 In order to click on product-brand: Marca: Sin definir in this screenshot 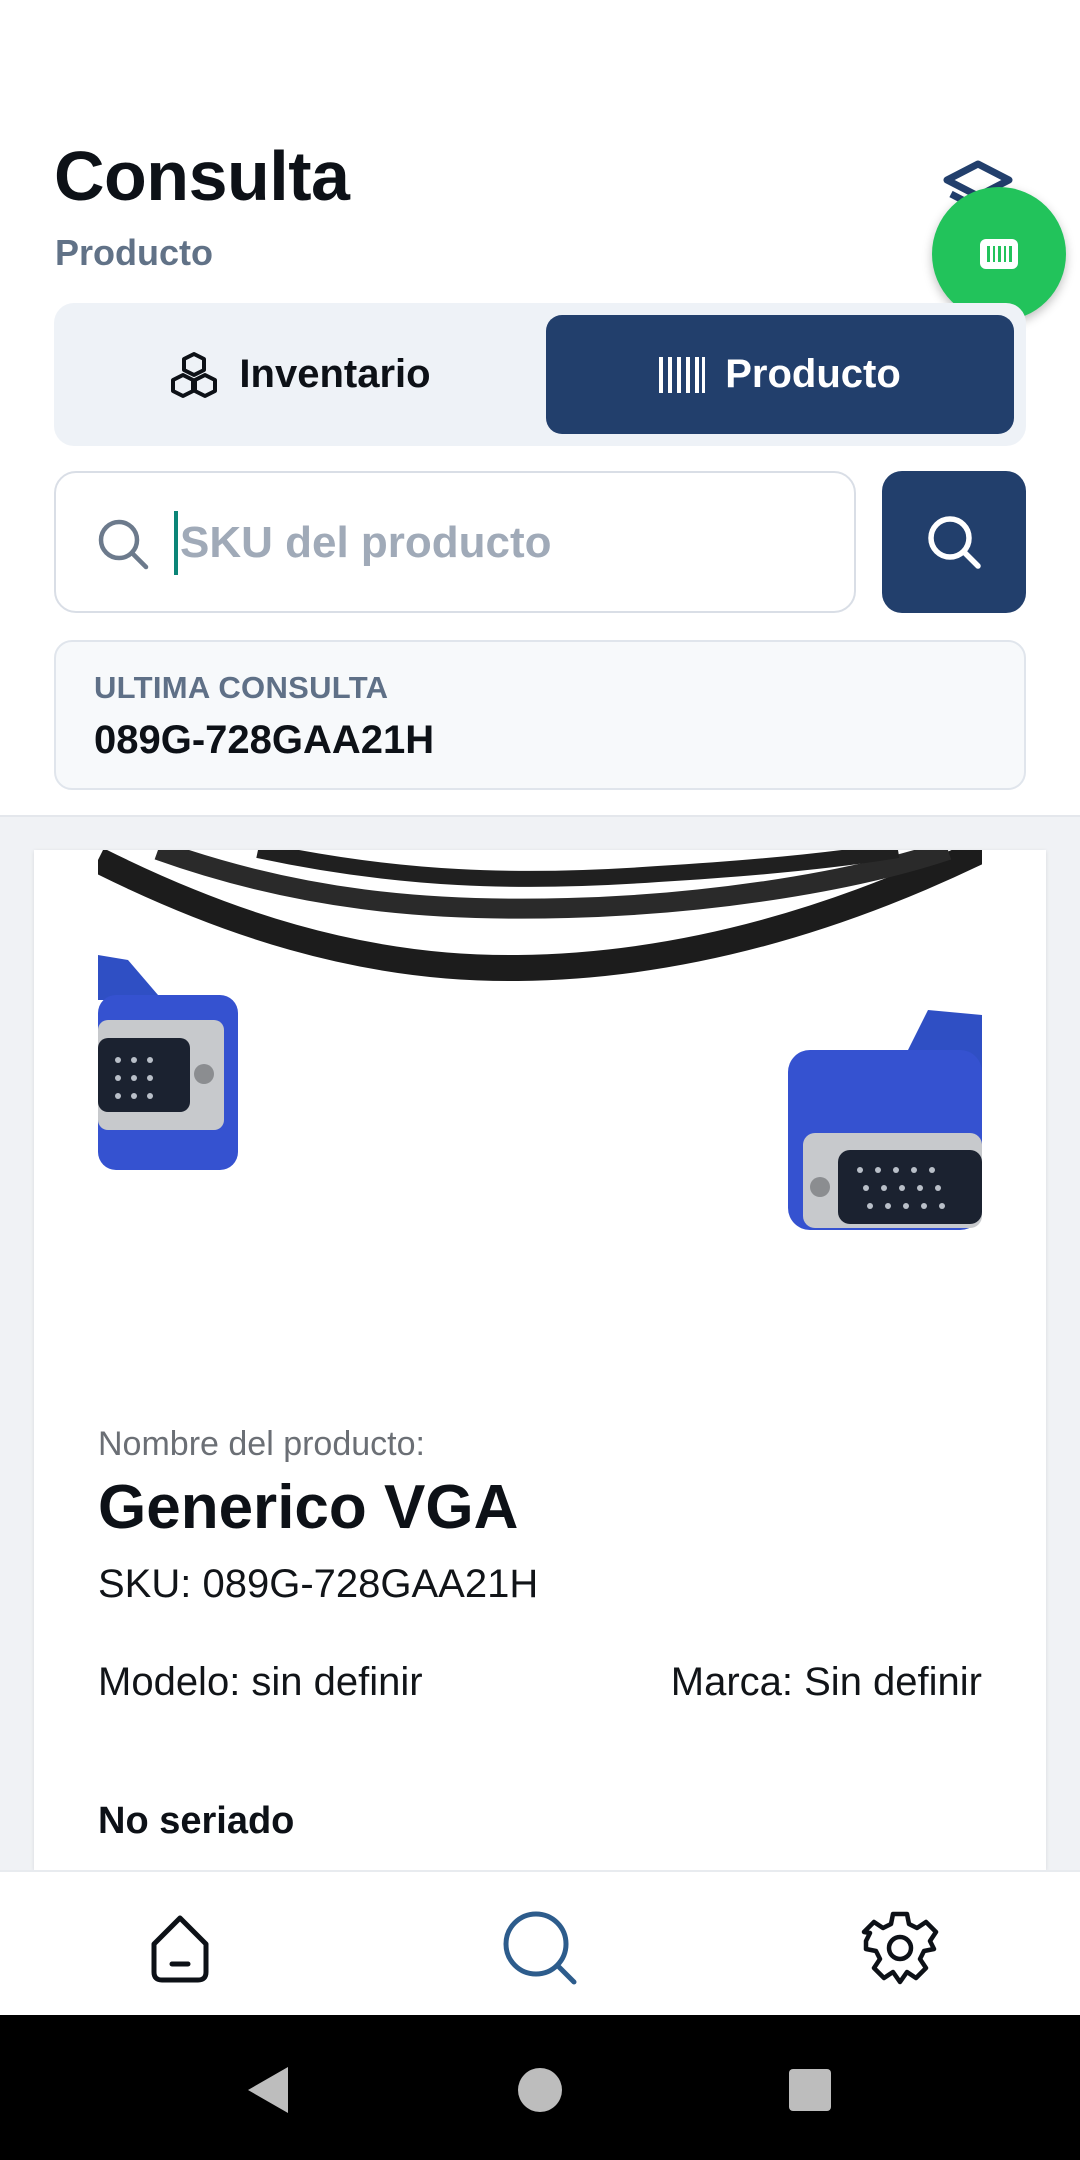, I will do `click(826, 1682)`.